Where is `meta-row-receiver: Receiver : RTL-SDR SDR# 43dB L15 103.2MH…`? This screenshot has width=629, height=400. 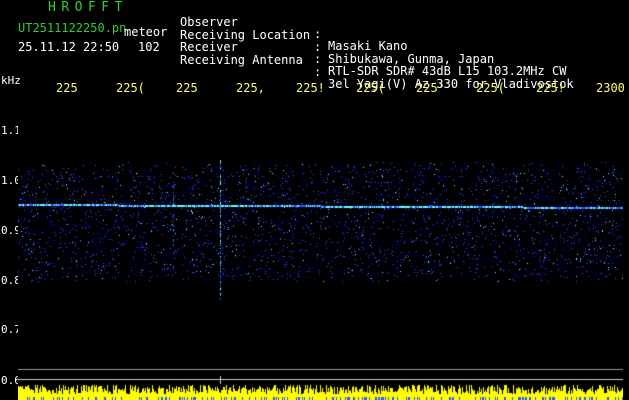
meta-row-receiver: Receiver : RTL-SDR SDR# 43dB L15 103.2MH… is located at coordinates (373, 53).